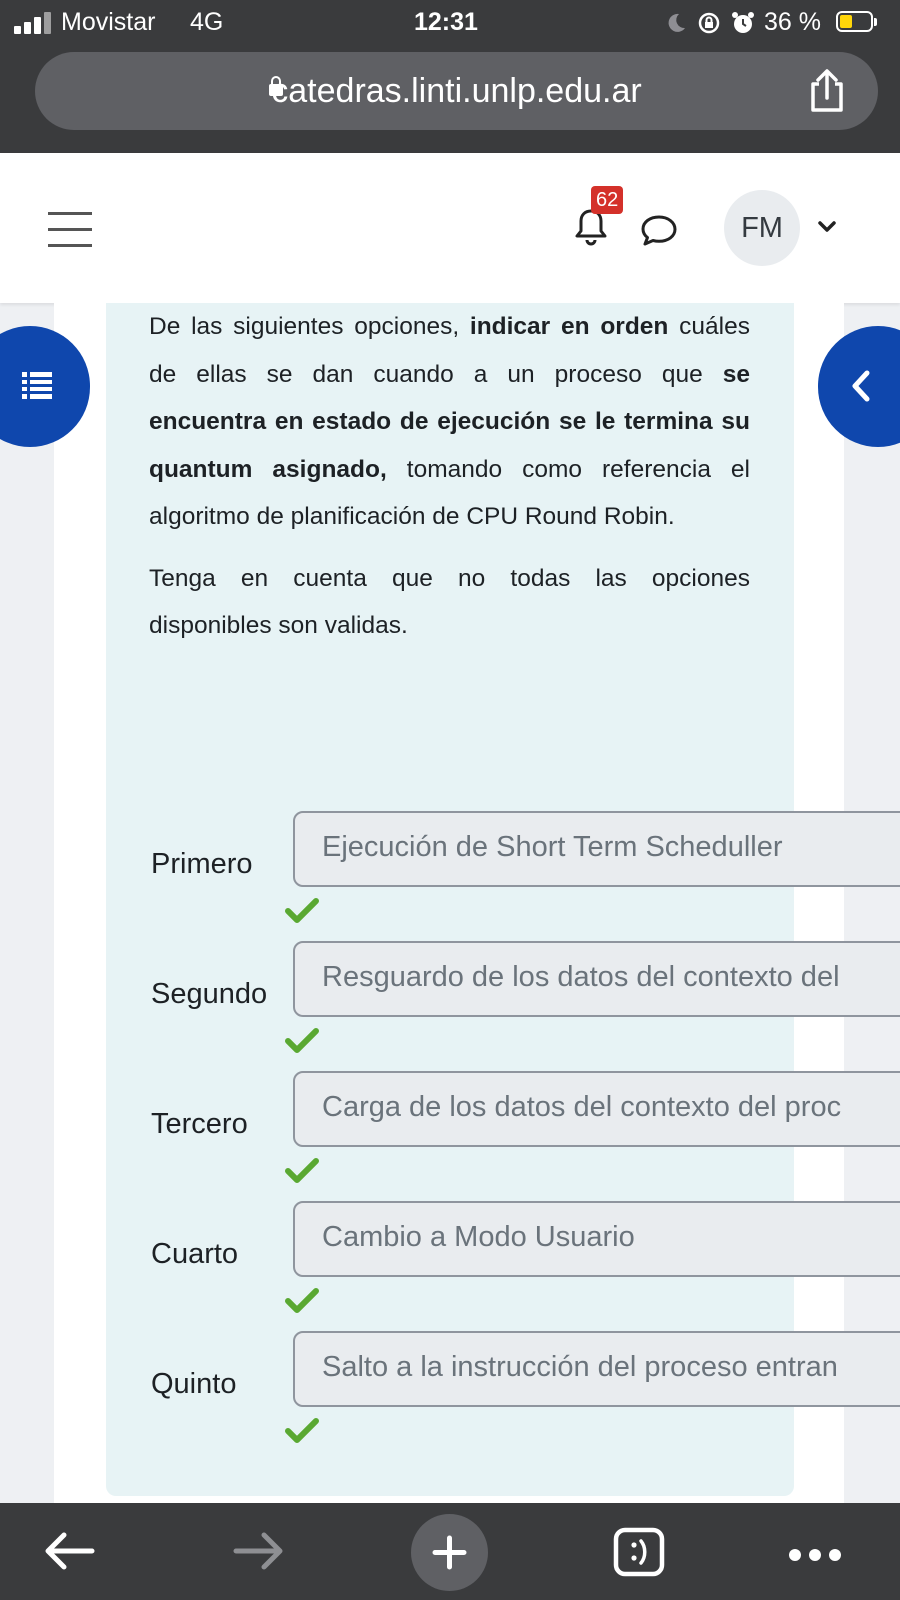 The height and width of the screenshot is (1600, 900). What do you see at coordinates (259, 1553) in the screenshot?
I see `forward-arrow-icon` at bounding box center [259, 1553].